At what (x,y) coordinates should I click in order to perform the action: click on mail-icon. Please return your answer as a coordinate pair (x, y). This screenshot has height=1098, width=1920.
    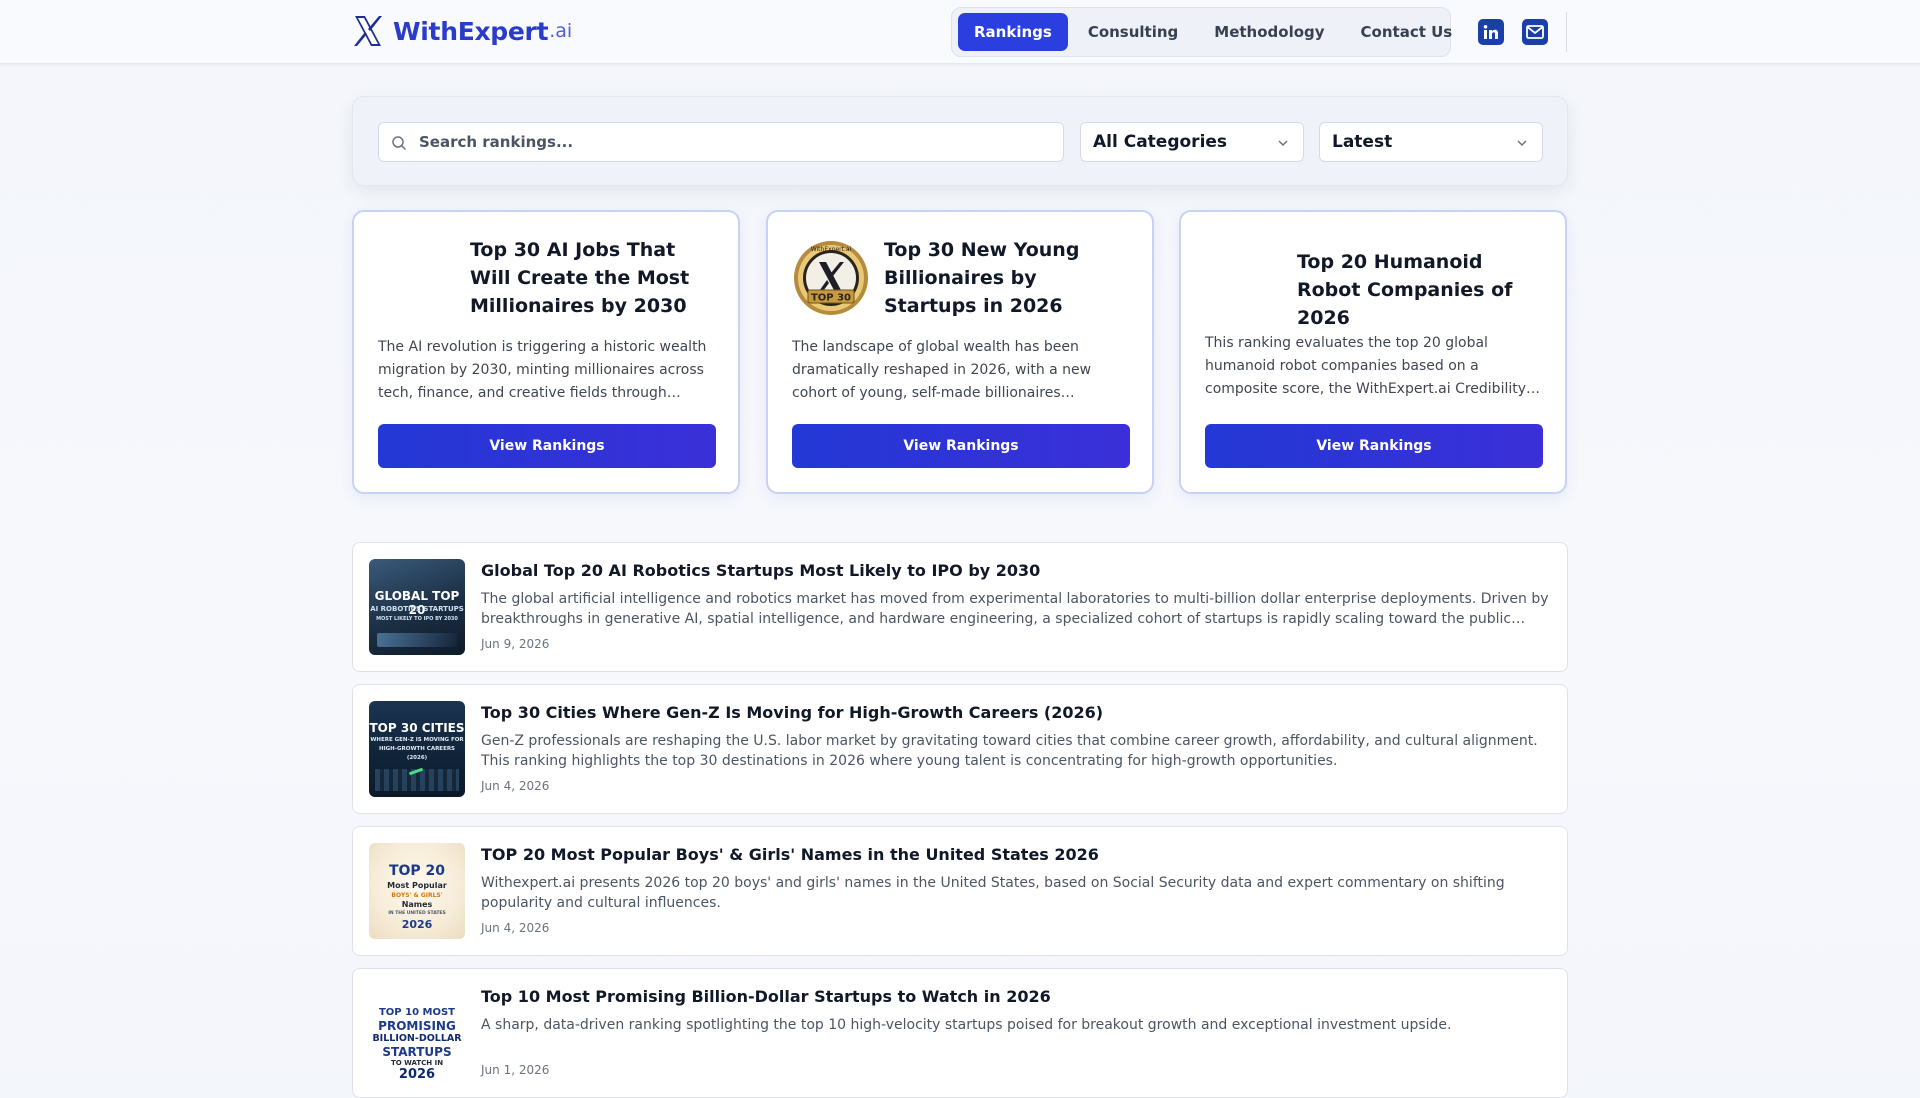
    Looking at the image, I should click on (1535, 32).